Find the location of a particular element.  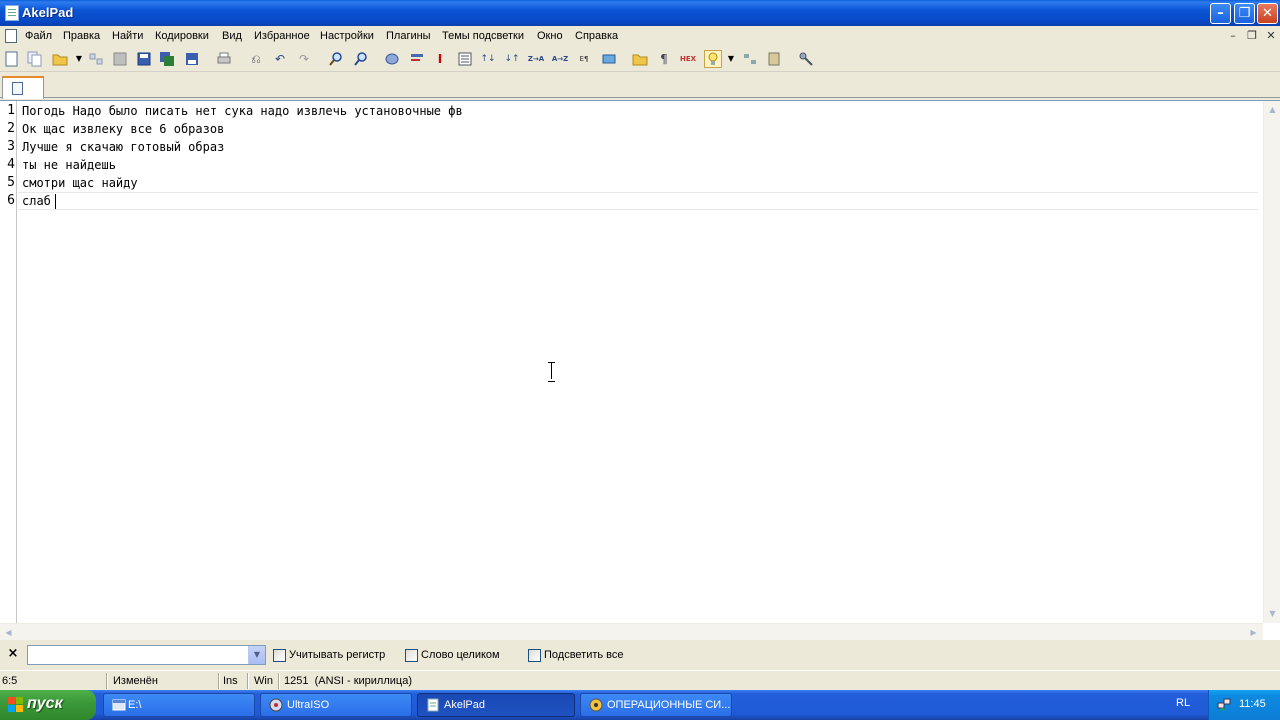

menu-view: Вид is located at coordinates (232, 36).